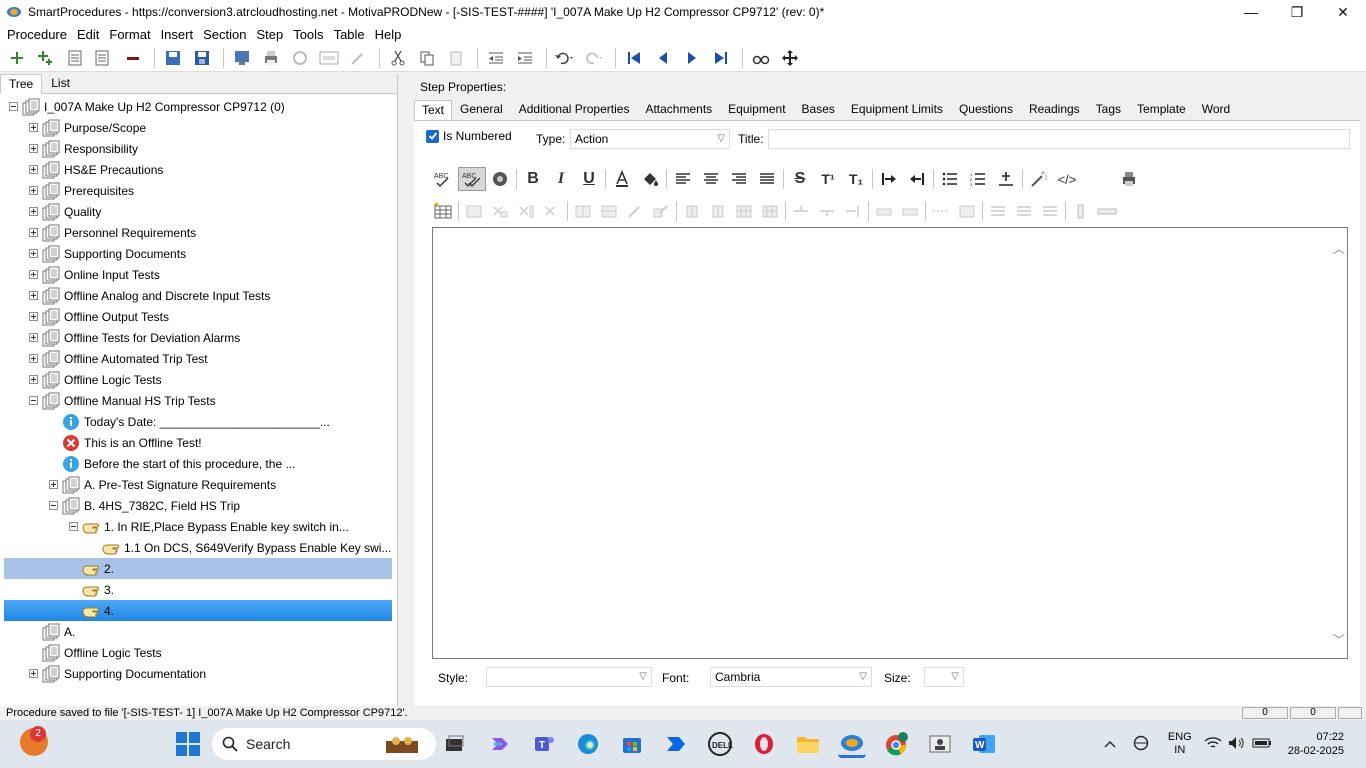  I want to click on close-button: ✕, so click(1343, 12).